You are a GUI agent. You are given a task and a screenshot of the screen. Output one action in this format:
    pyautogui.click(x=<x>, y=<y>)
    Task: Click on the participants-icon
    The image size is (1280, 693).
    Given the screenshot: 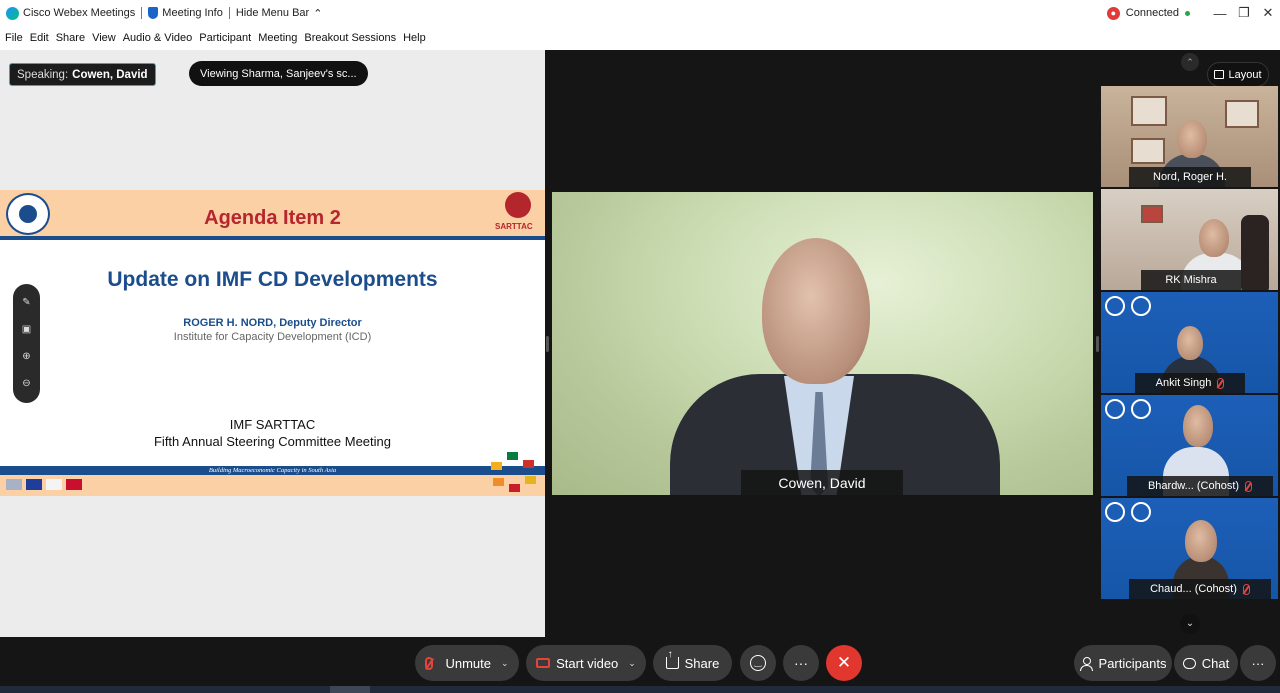 What is the action you would take?
    pyautogui.click(x=1086, y=663)
    